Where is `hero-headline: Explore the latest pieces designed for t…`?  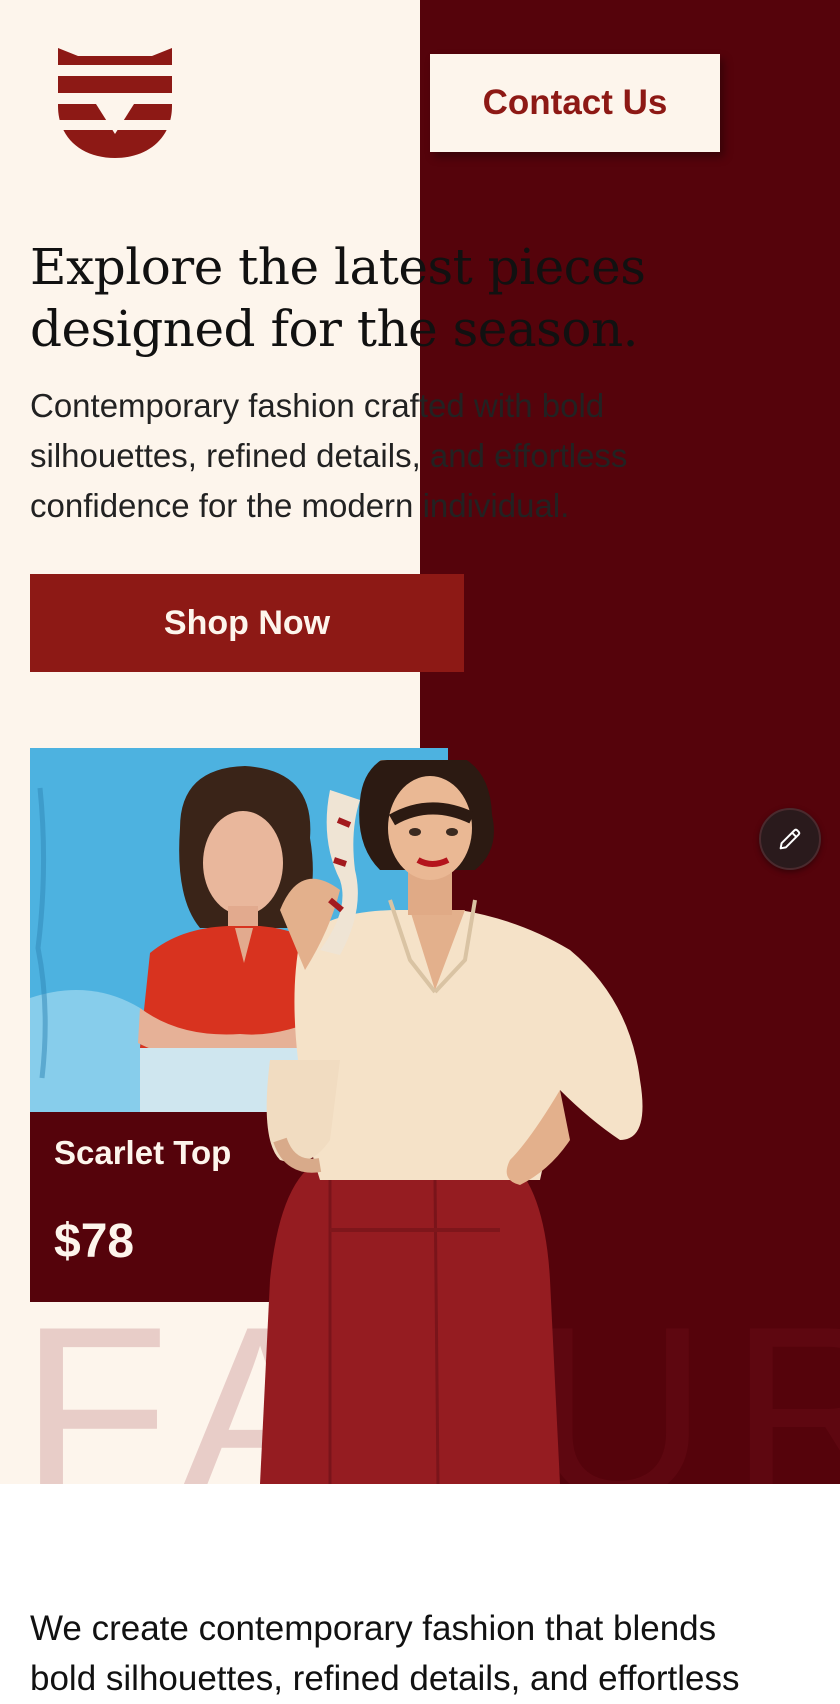
hero-headline: Explore the latest pieces designed for t… is located at coordinates (390, 298).